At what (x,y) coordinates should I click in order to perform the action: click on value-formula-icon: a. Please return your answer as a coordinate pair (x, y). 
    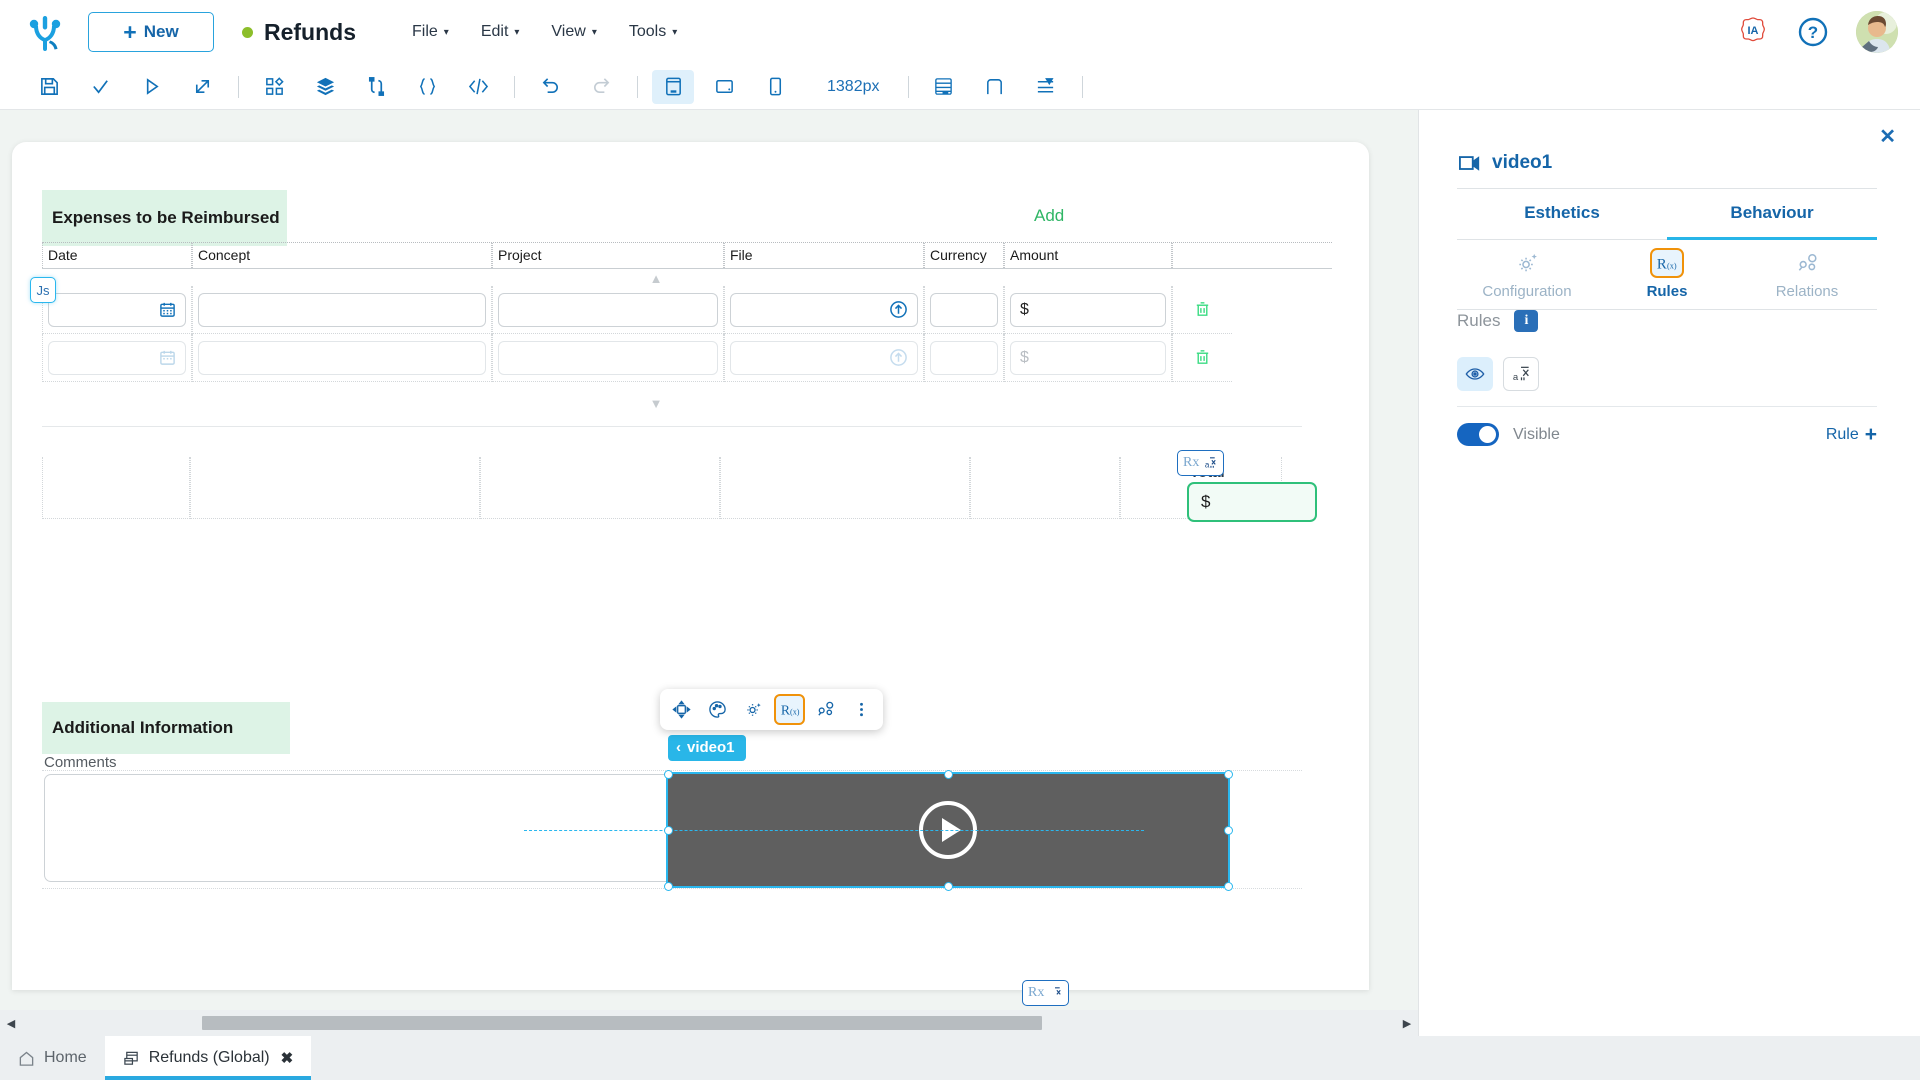
    Looking at the image, I should click on (1521, 374).